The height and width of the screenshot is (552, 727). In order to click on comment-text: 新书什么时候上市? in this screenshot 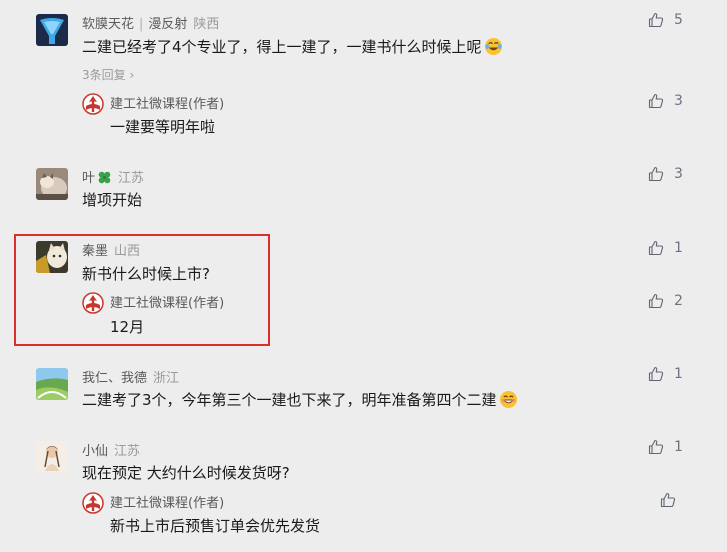, I will do `click(146, 274)`.